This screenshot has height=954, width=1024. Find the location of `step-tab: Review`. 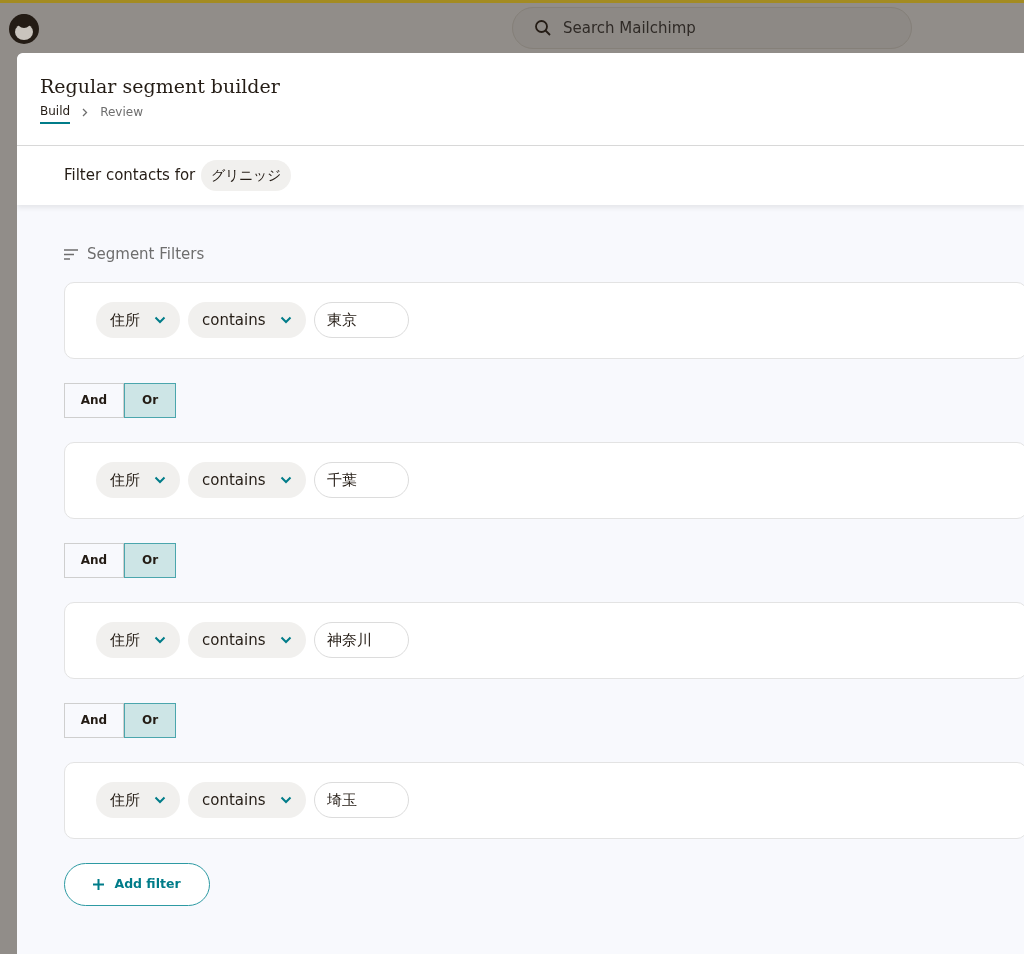

step-tab: Review is located at coordinates (121, 112).